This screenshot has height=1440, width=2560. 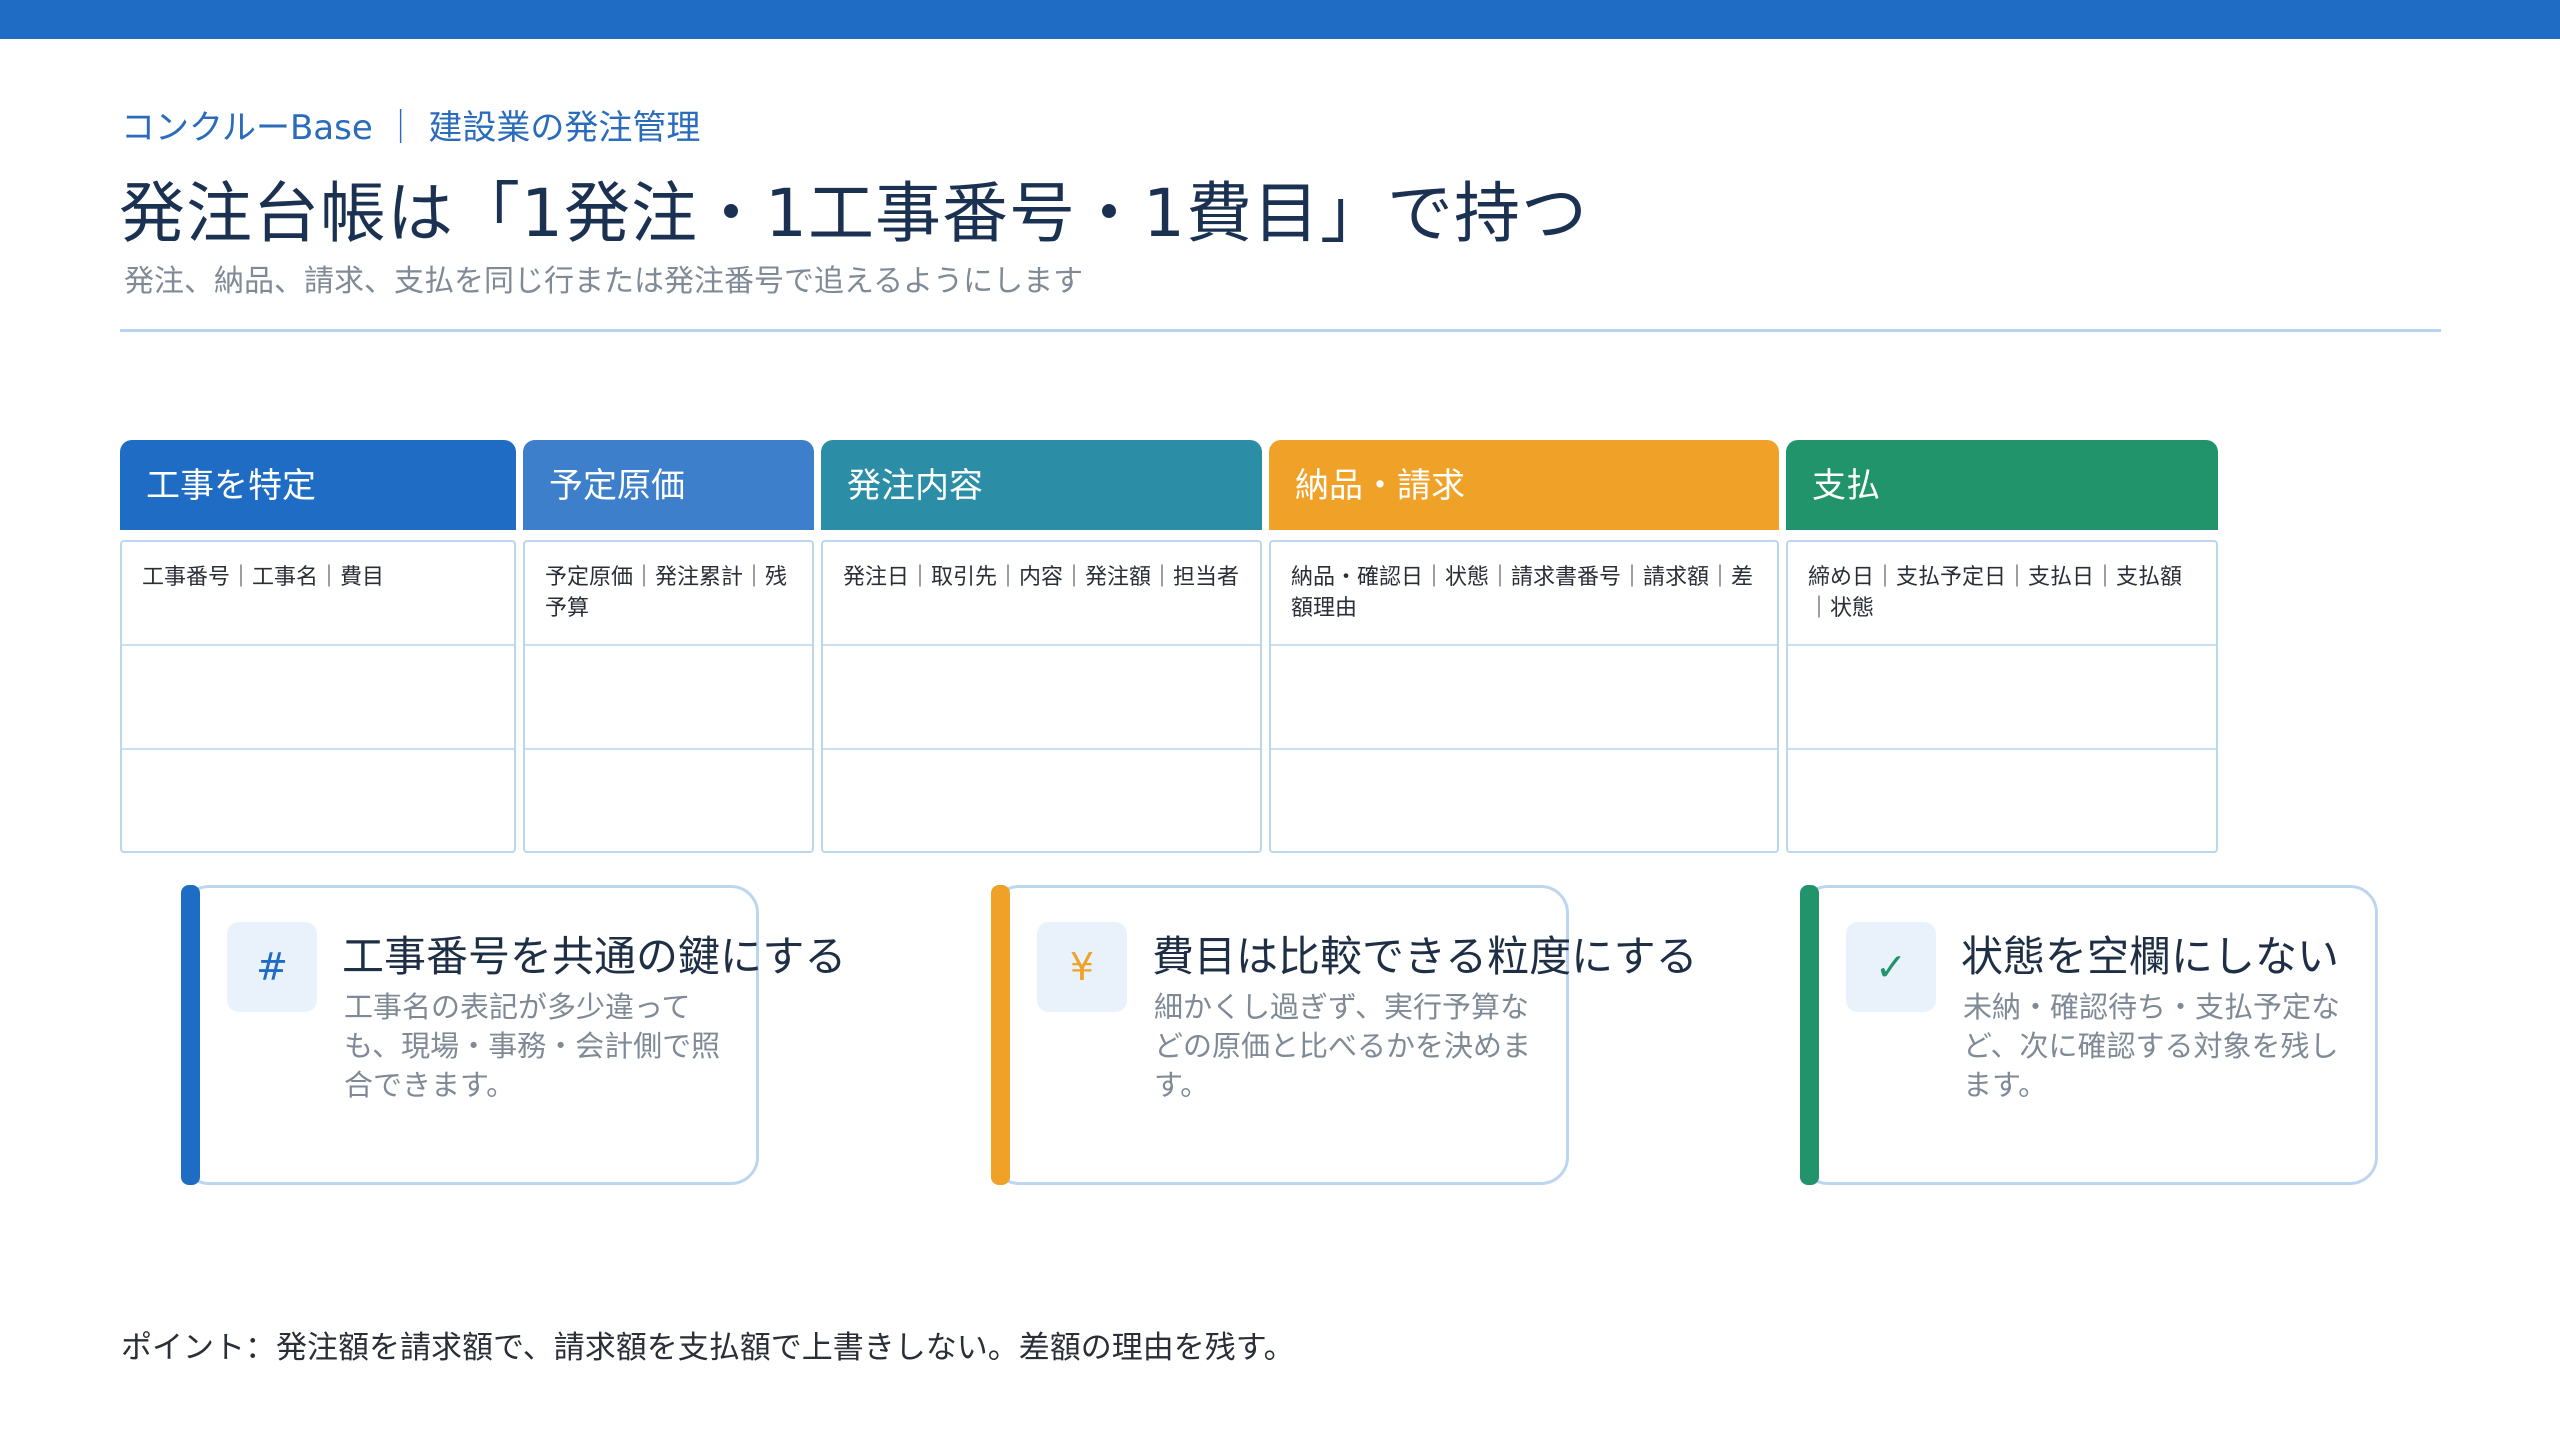 I want to click on column-table: 予定原価｜発注累計｜残予算, so click(x=668, y=696).